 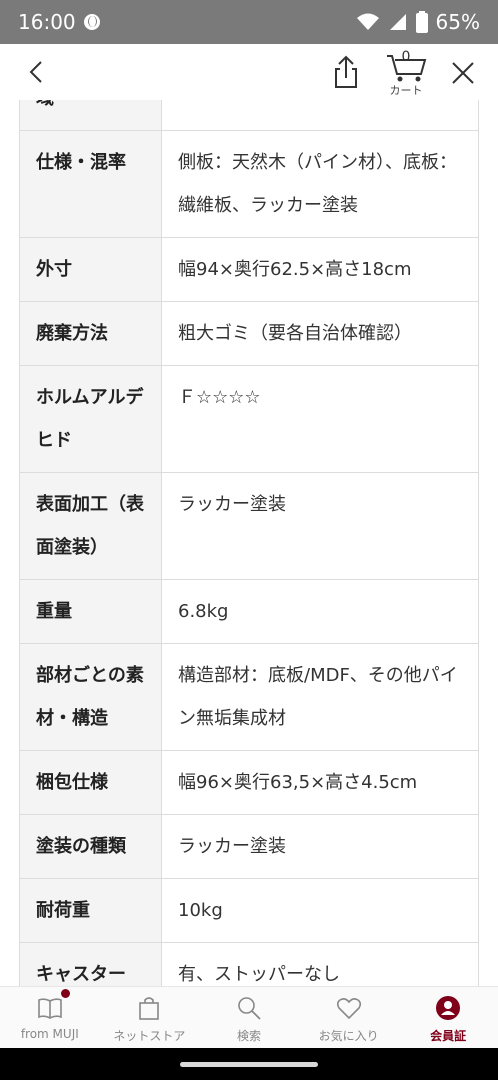 I want to click on home-gesture-handle, so click(x=249, y=1064).